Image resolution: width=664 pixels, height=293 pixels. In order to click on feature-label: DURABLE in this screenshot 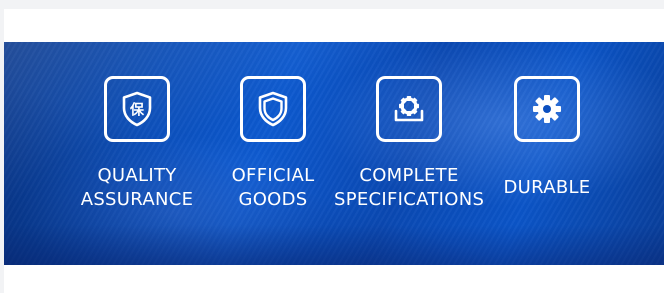, I will do `click(547, 188)`.